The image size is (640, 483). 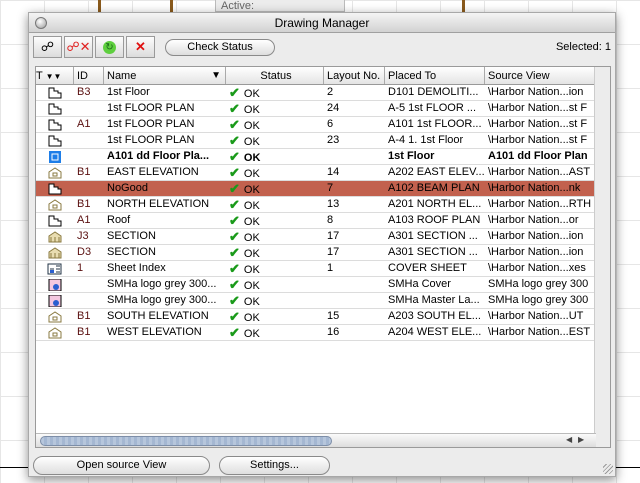 What do you see at coordinates (322, 23) in the screenshot?
I see `title-bar: Drawing Manager` at bounding box center [322, 23].